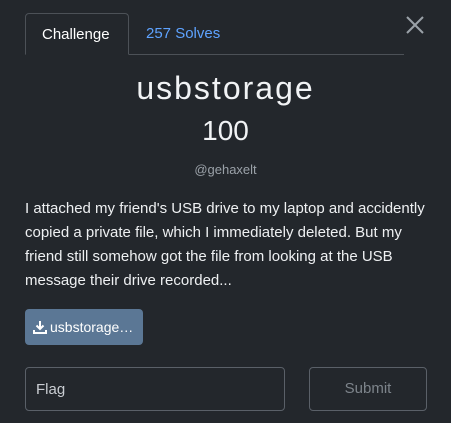 The width and height of the screenshot is (451, 423). I want to click on challenge-points: 100, so click(225, 130).